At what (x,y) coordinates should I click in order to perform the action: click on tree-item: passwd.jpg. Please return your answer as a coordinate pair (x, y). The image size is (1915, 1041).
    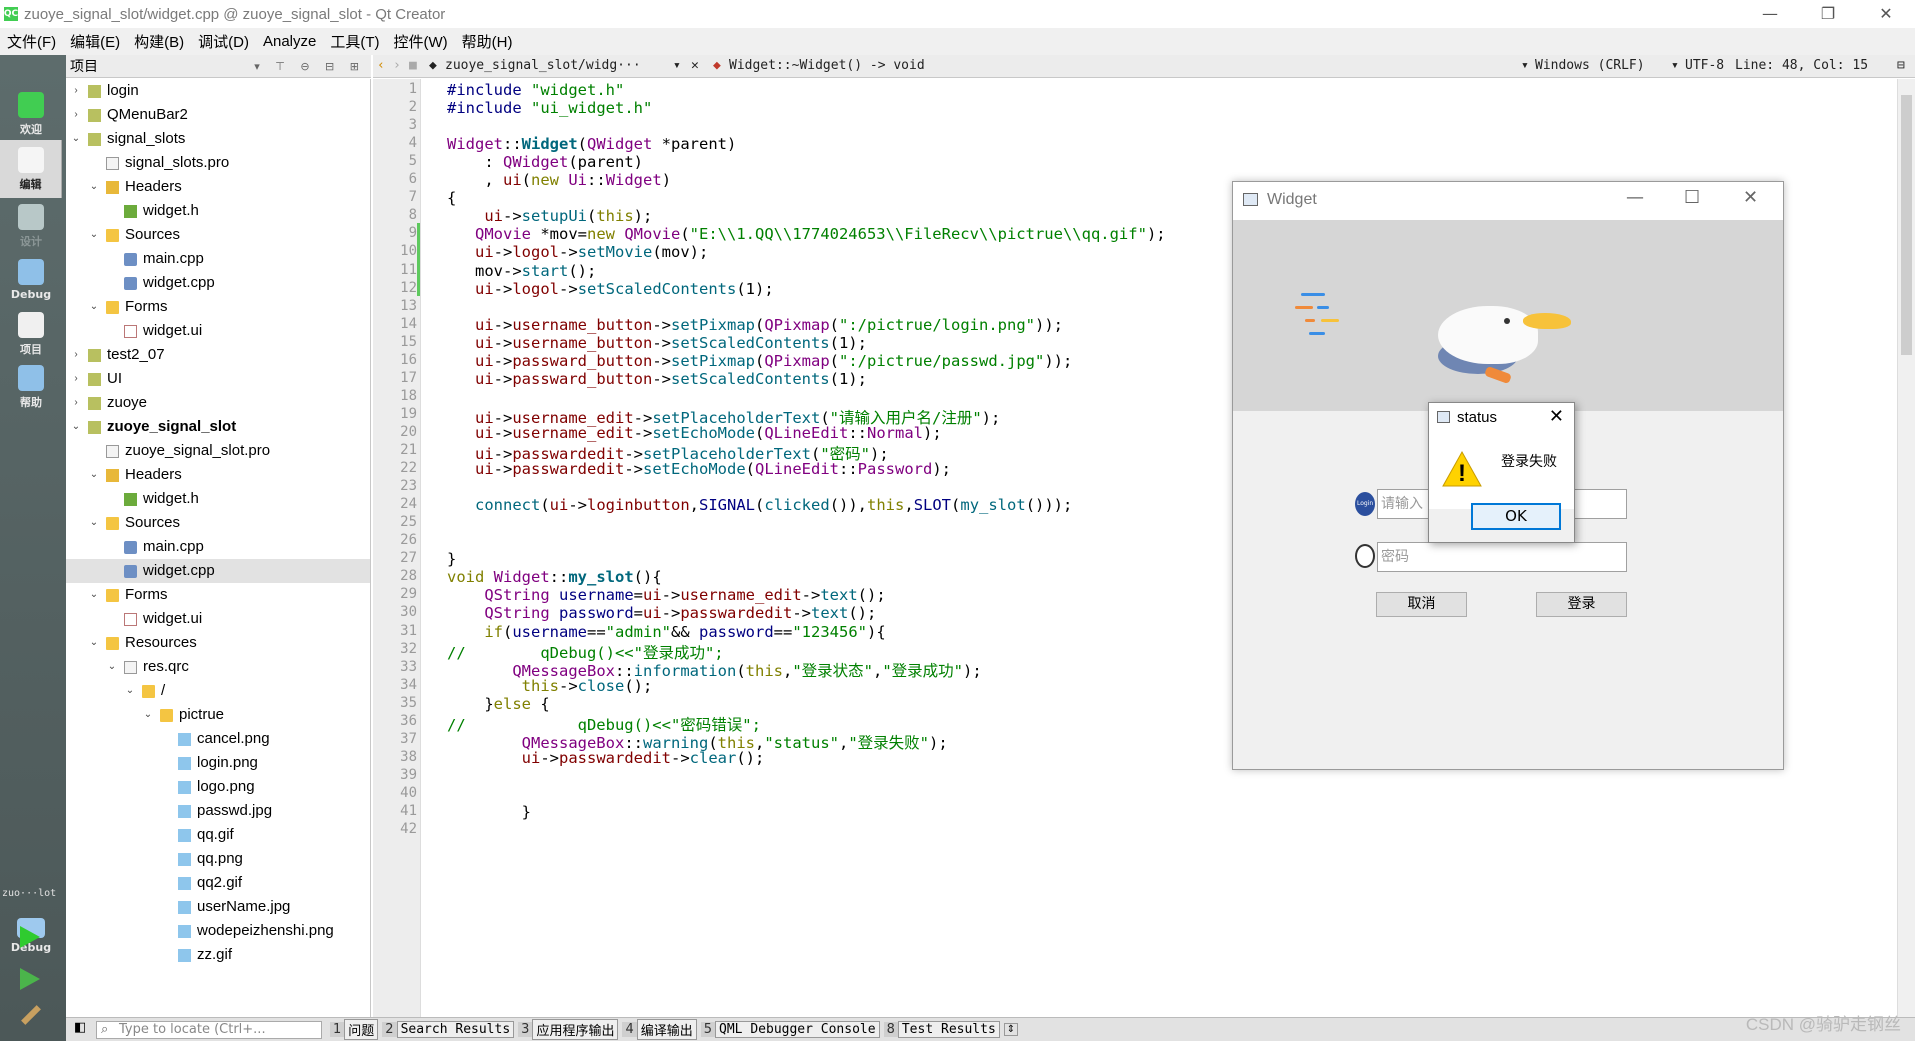
    Looking at the image, I should click on (218, 811).